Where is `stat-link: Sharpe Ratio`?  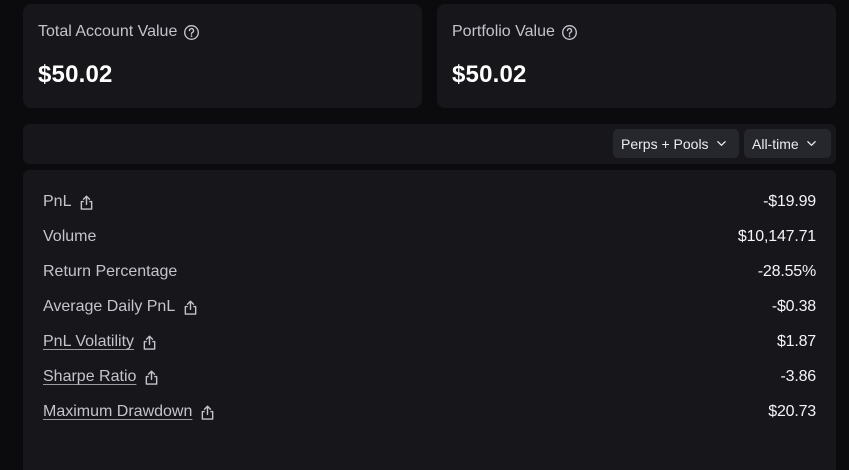
stat-link: Sharpe Ratio is located at coordinates (89, 377).